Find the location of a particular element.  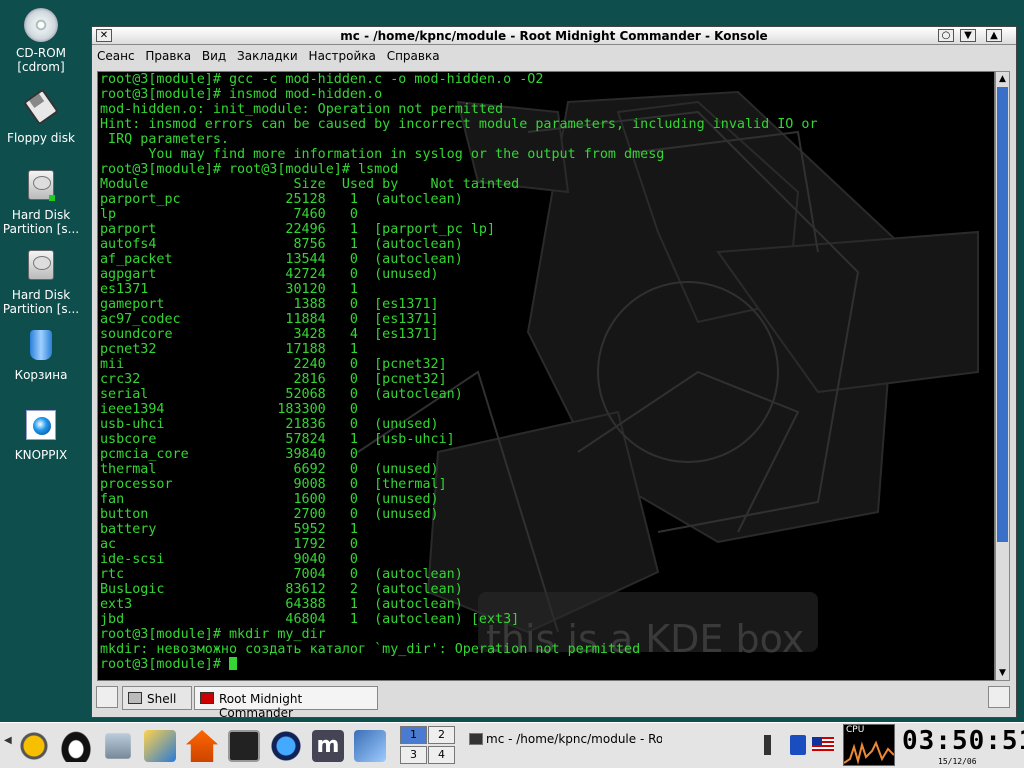

menu-session: Сеанс is located at coordinates (116, 56).